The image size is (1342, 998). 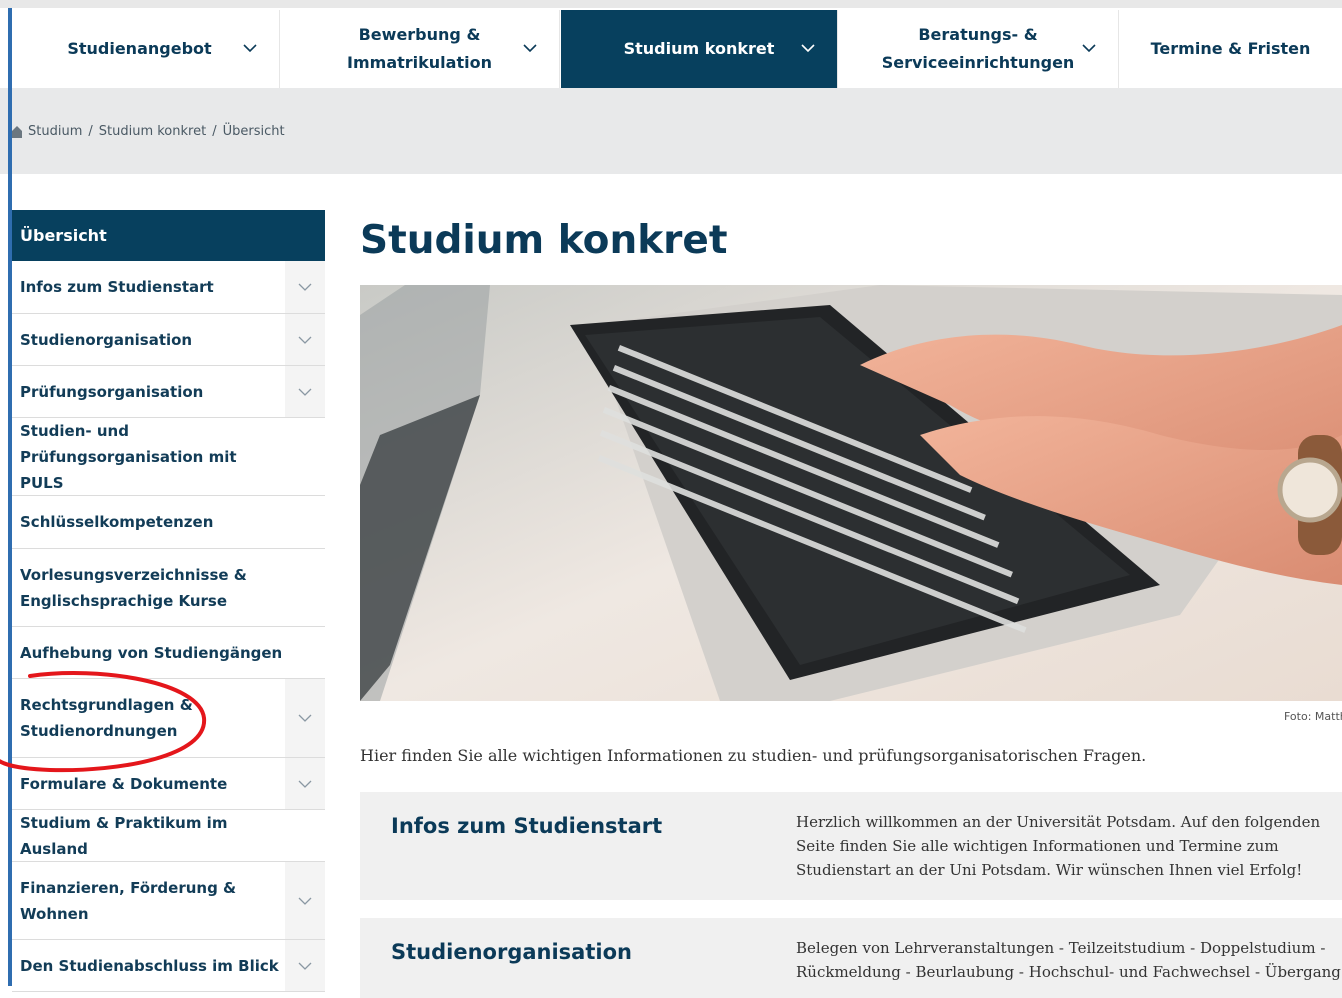 I want to click on sidebar-item-label: Schlüsselkompetenzen, so click(x=117, y=522).